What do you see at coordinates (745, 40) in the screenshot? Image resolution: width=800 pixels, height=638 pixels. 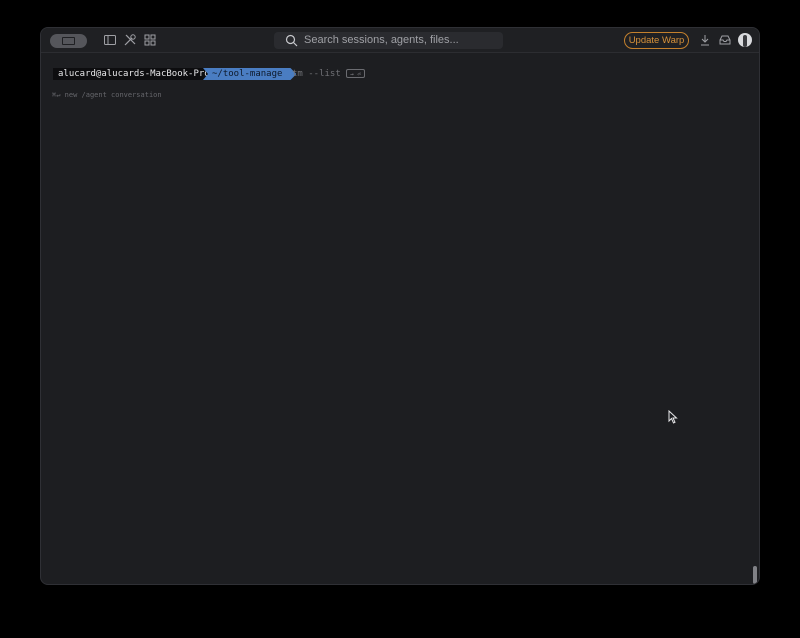 I see `avatar` at bounding box center [745, 40].